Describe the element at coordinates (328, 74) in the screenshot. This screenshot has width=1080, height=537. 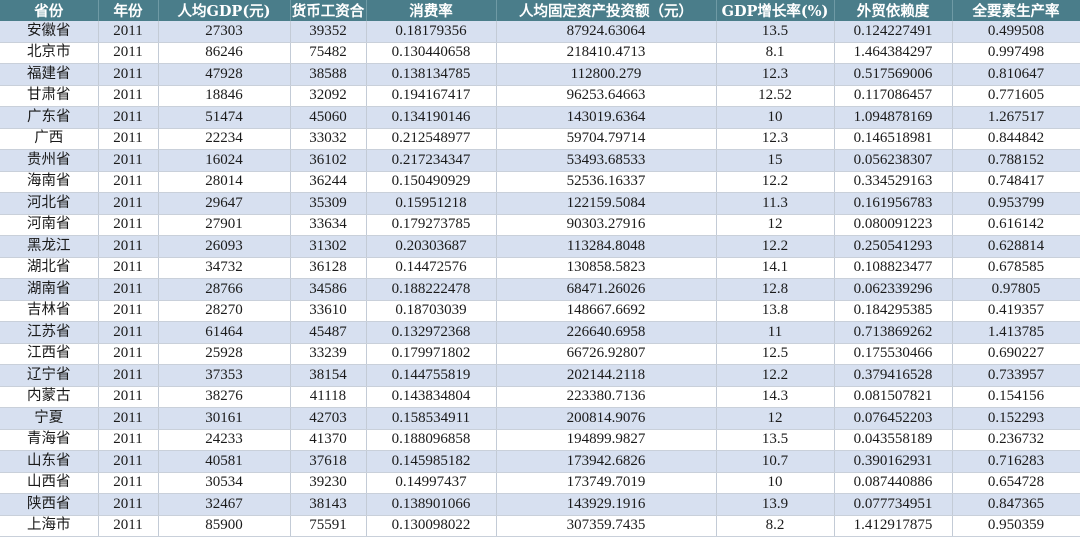
I see `cell-wage-total: 38588` at that location.